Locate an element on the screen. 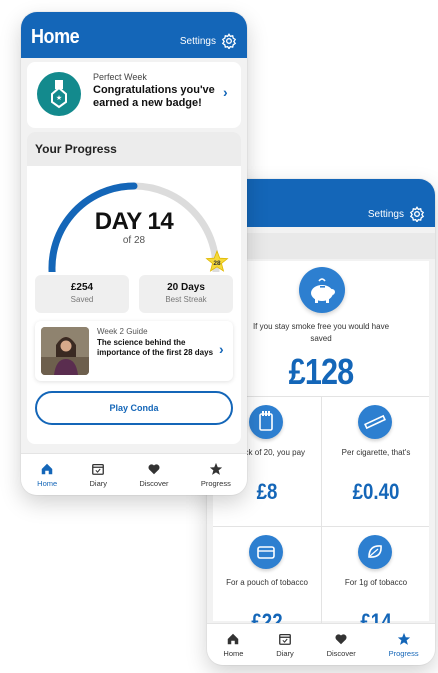 Image resolution: width=438 pixels, height=673 pixels. streak-stat: 20 Days Best Streak is located at coordinates (186, 294).